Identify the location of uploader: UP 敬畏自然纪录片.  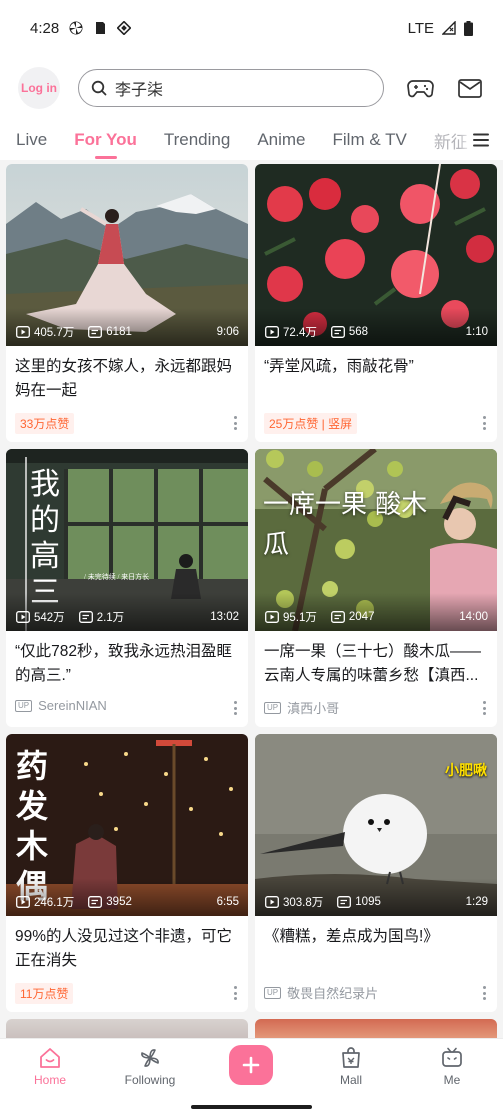
(321, 992).